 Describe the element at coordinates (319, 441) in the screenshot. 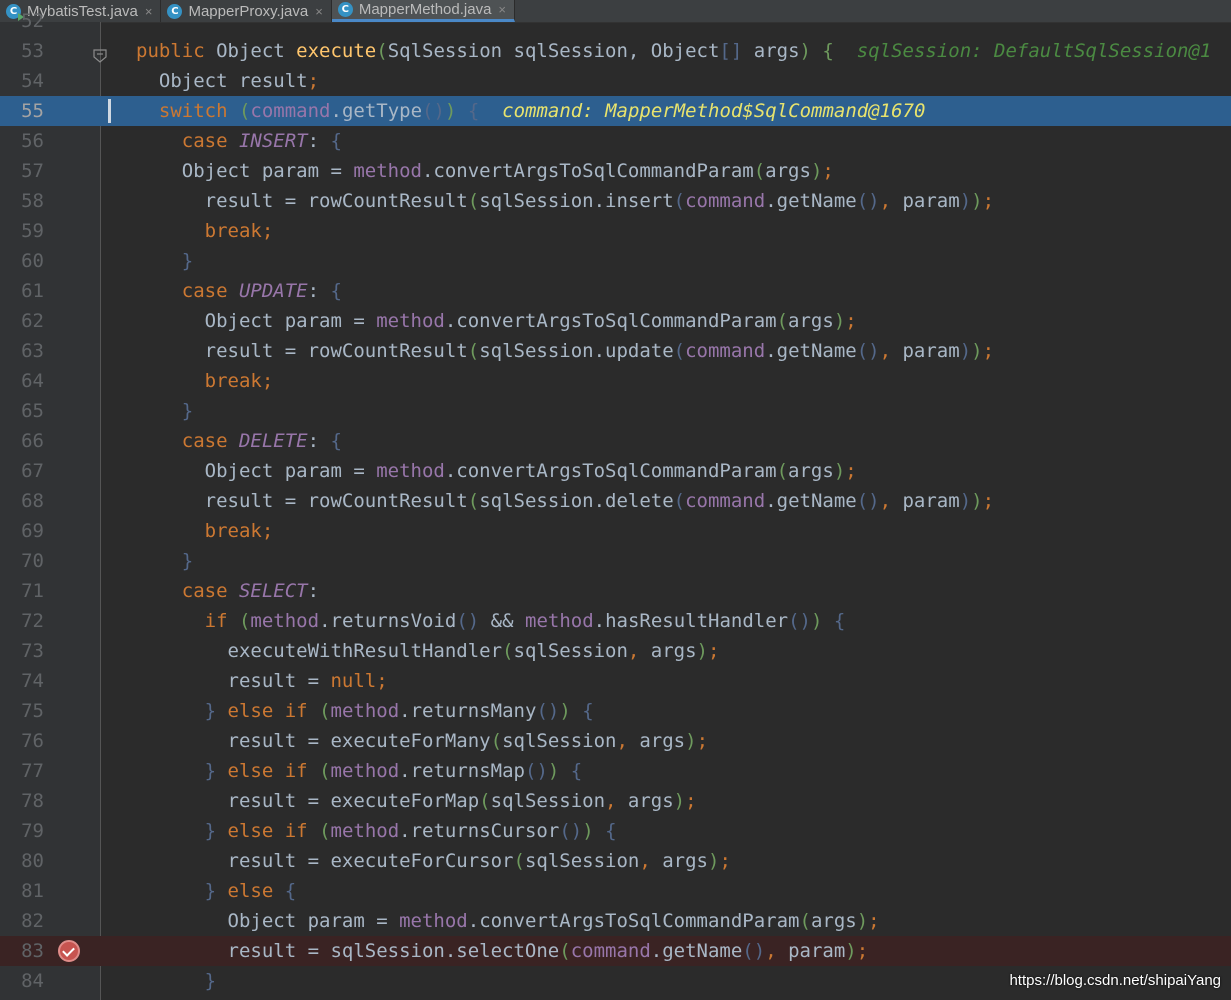

I see `code-token: :` at that location.